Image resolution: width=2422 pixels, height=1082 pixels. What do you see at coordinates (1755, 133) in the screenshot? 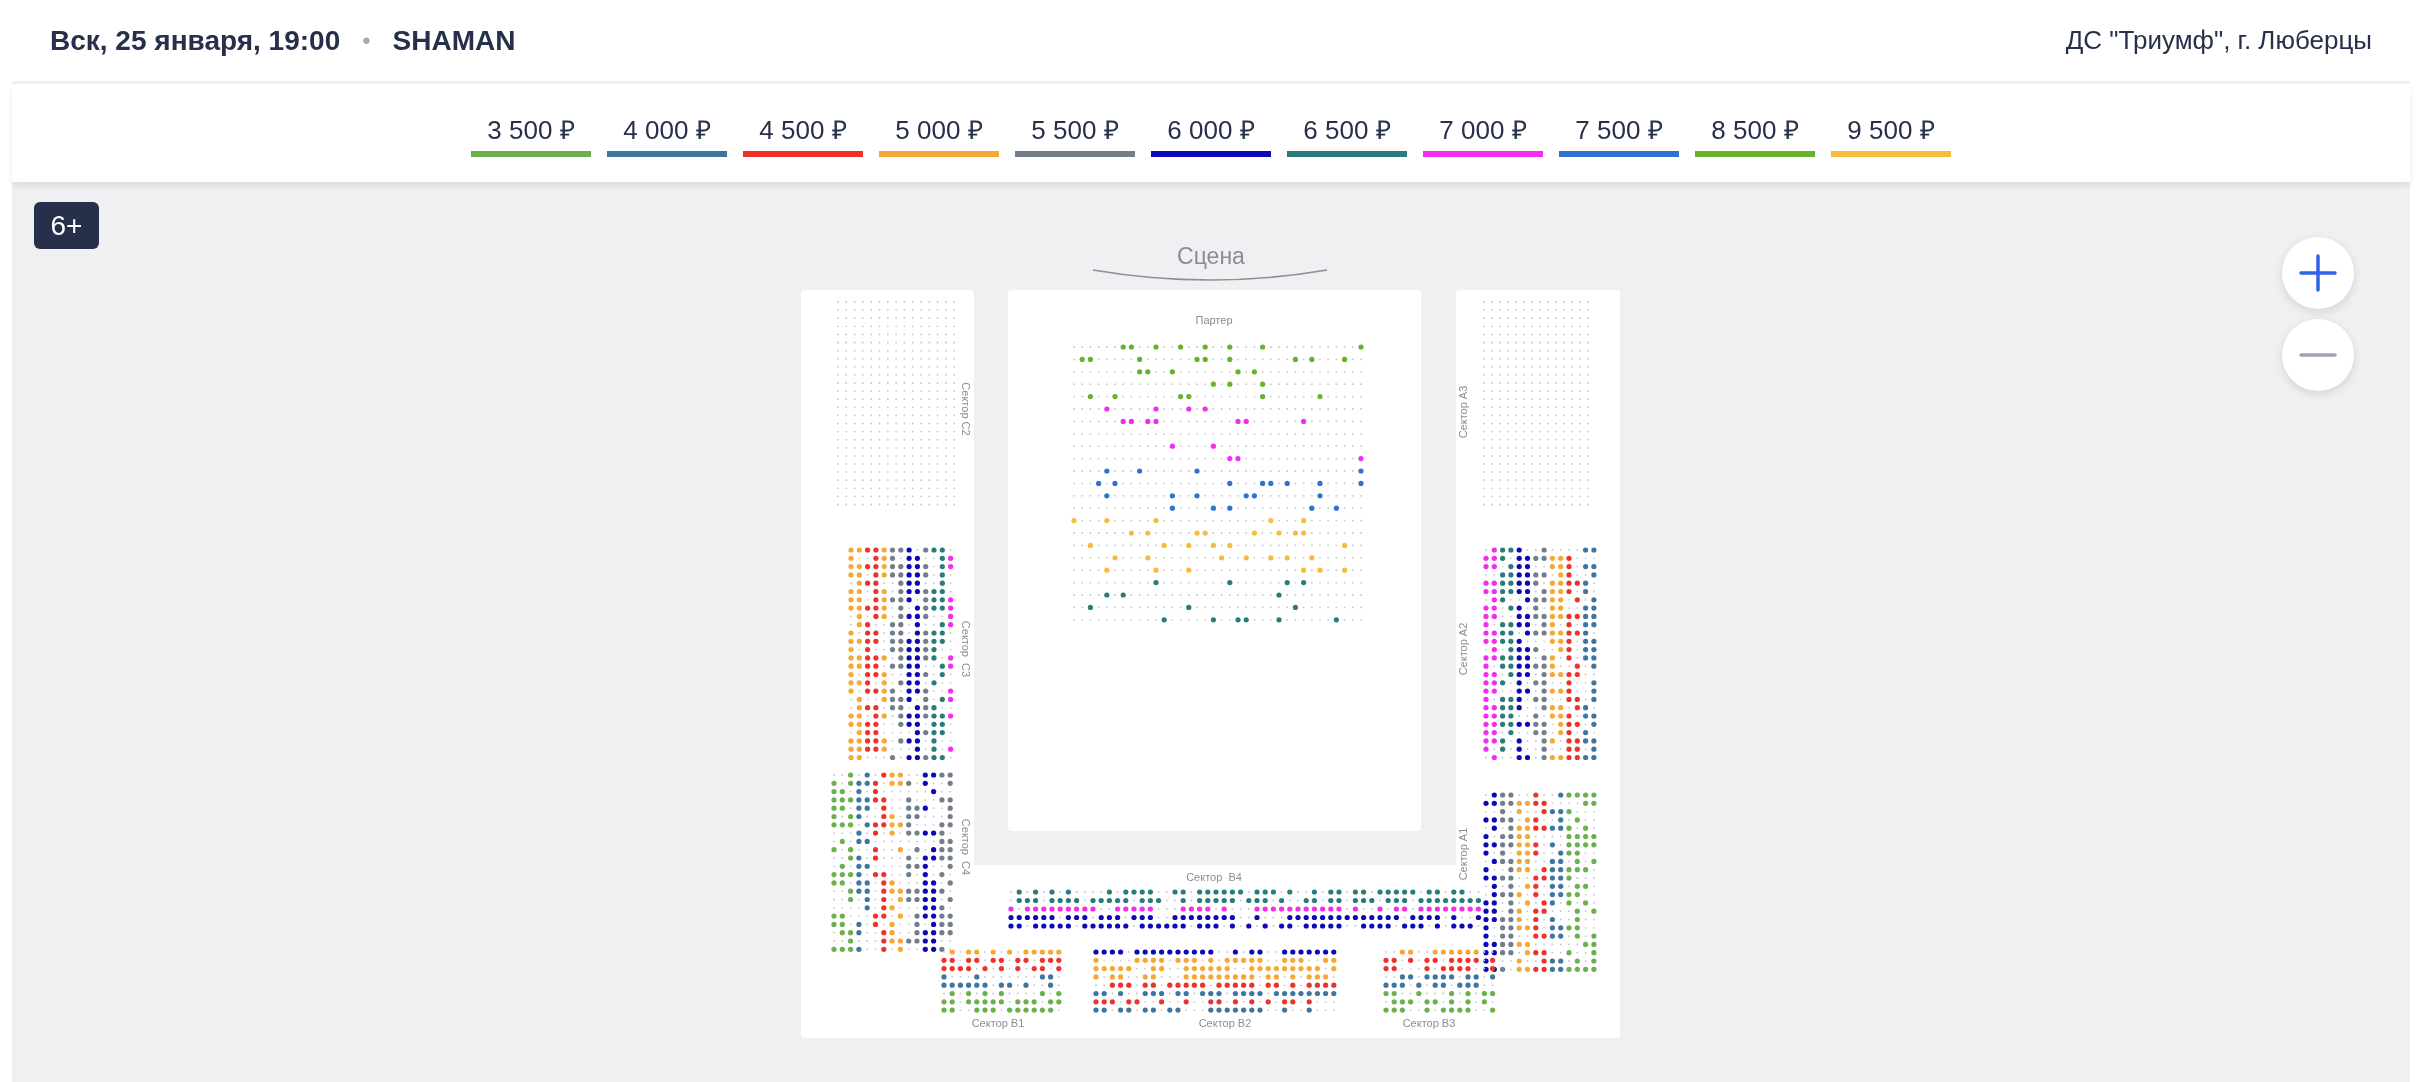
I see `price-filter: 8 500 ₽` at bounding box center [1755, 133].